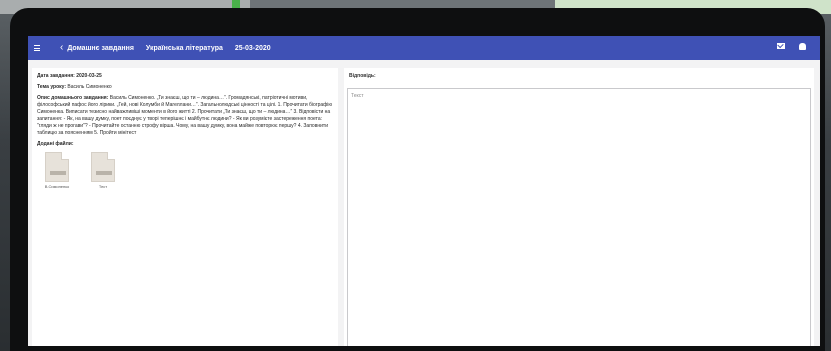  What do you see at coordinates (52, 87) in the screenshot?
I see `lesson-topic-label: Тема уроку:` at bounding box center [52, 87].